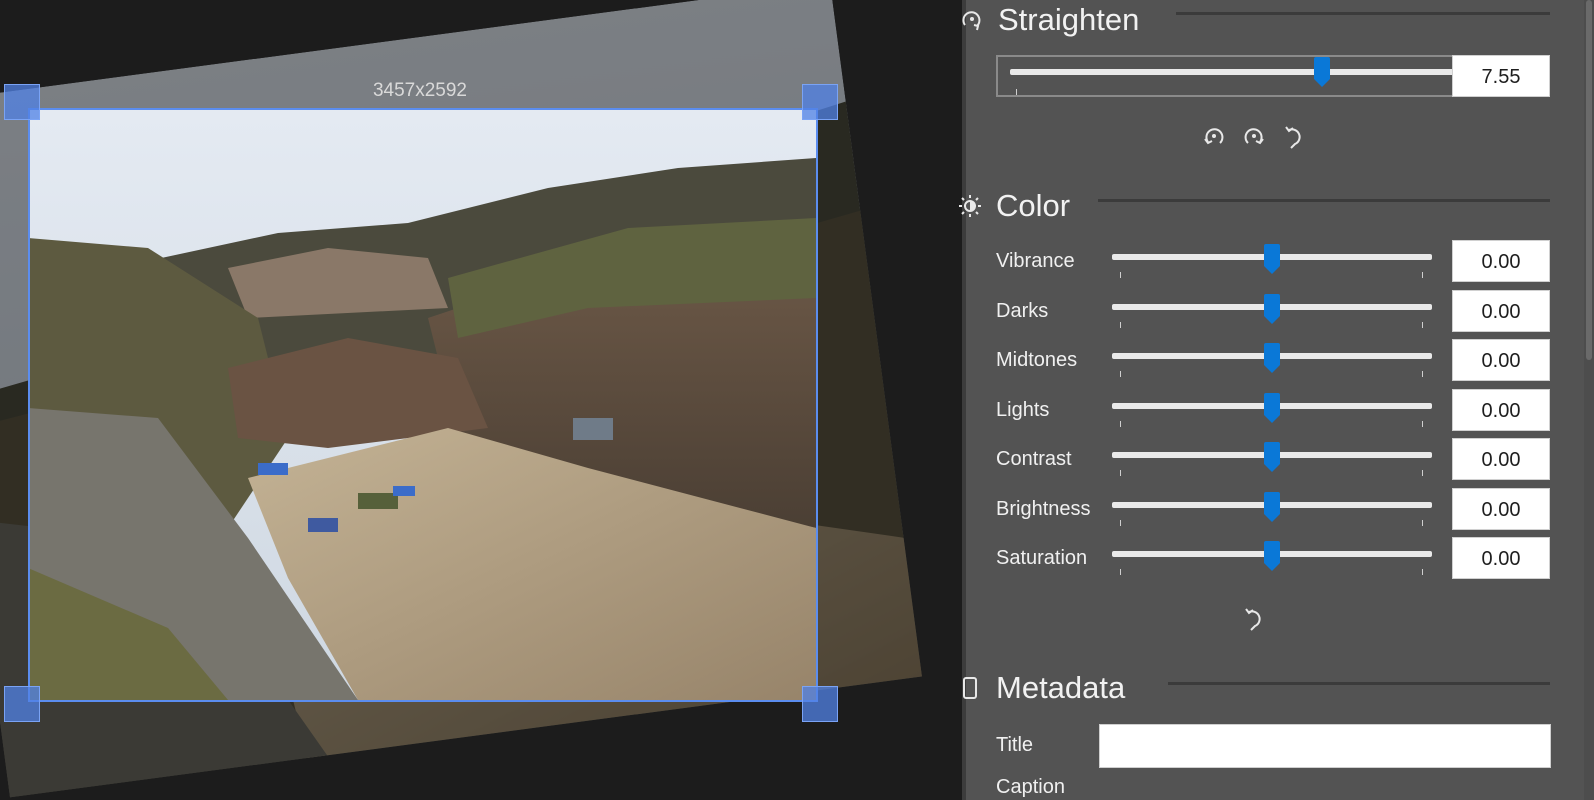  I want to click on title-label: Title, so click(1015, 745).